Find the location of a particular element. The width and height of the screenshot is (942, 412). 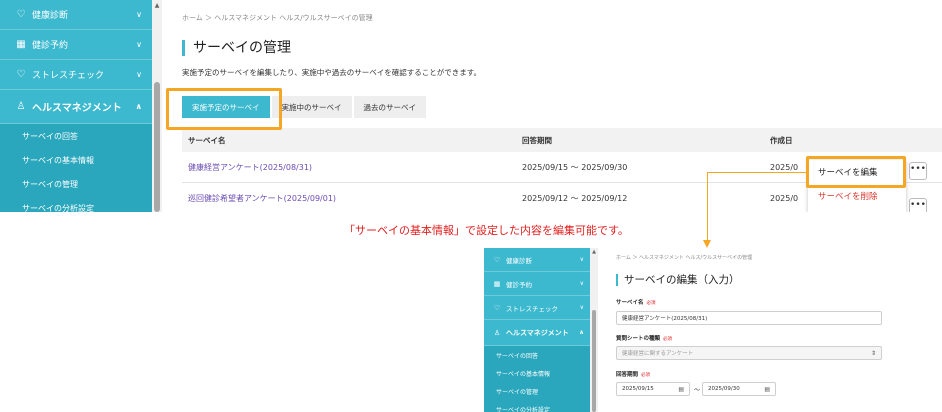

highlight-box-edit is located at coordinates (856, 172).